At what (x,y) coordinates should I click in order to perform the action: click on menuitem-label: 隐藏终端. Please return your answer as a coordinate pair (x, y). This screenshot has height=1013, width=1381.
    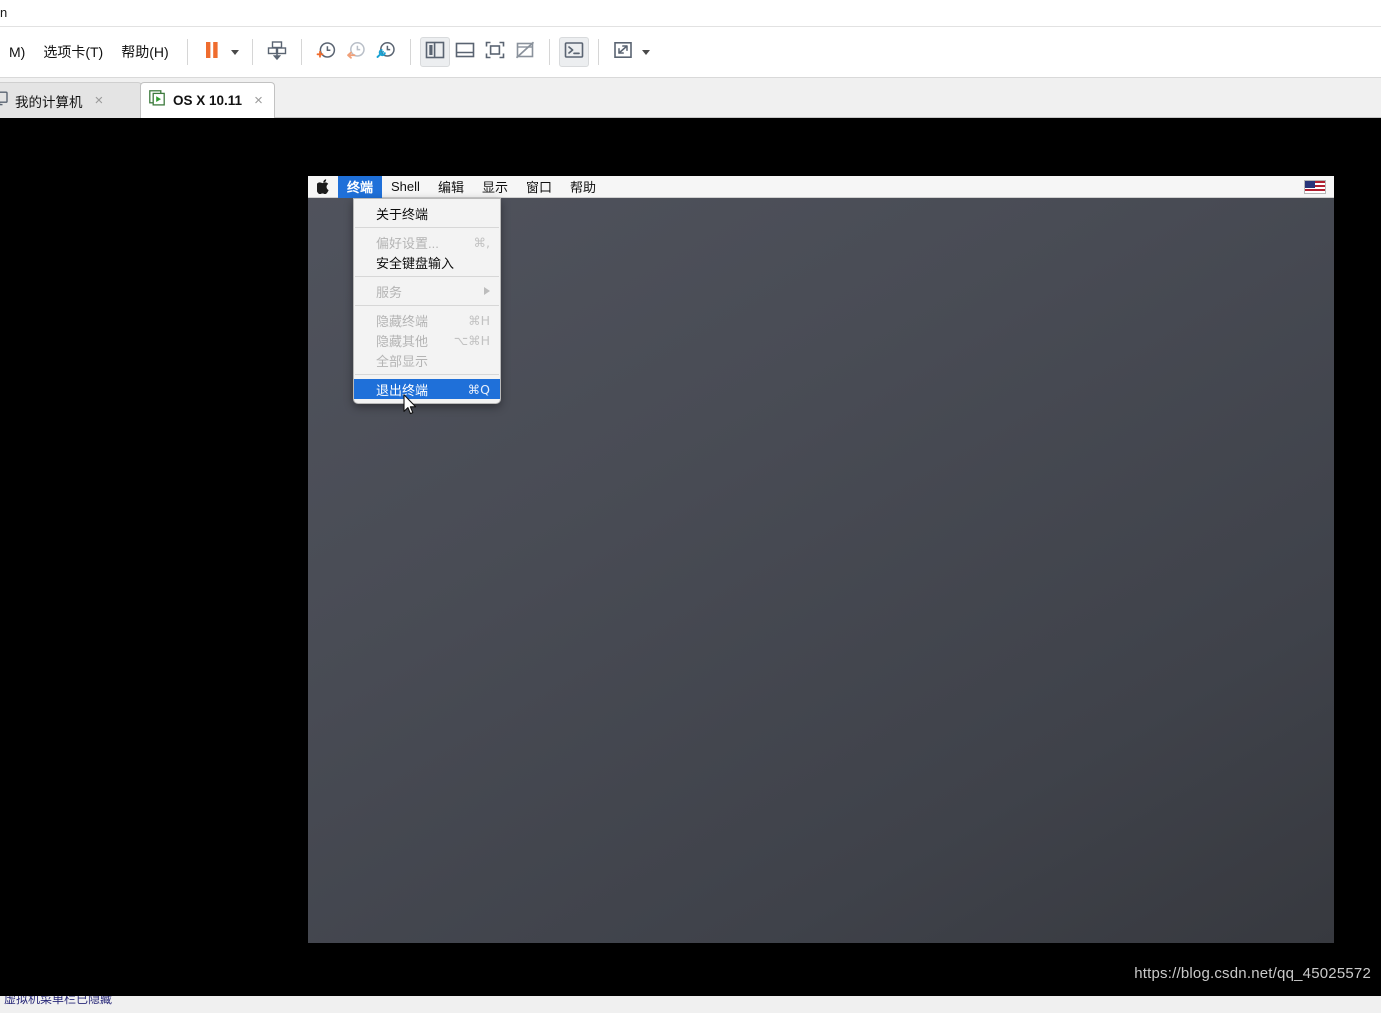
    Looking at the image, I should click on (402, 321).